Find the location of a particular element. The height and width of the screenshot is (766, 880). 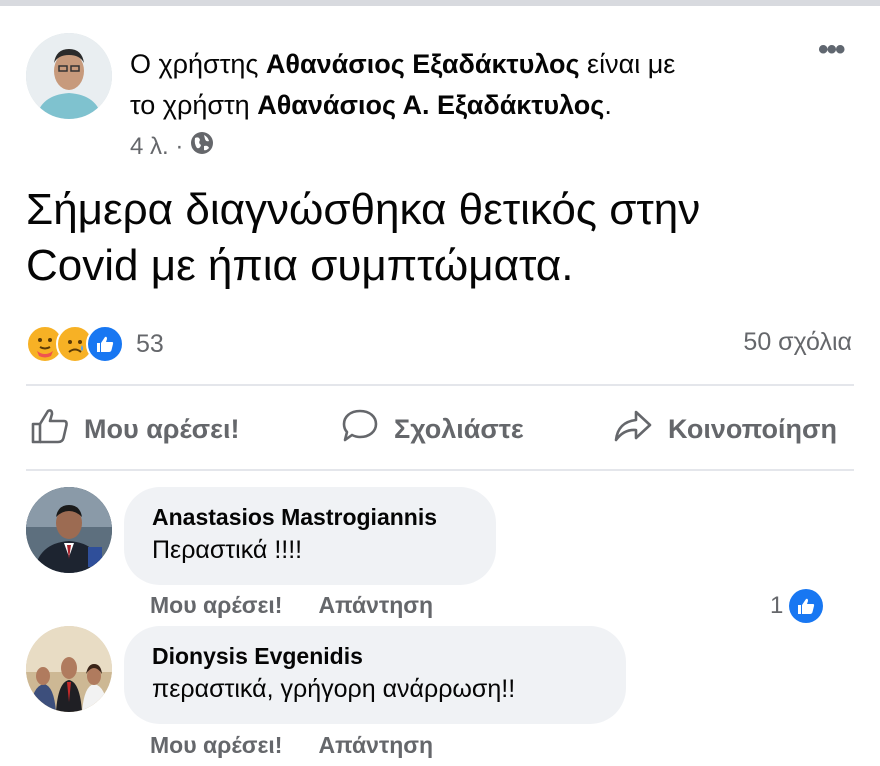

header-prefix: Ο χρήστης is located at coordinates (198, 64).